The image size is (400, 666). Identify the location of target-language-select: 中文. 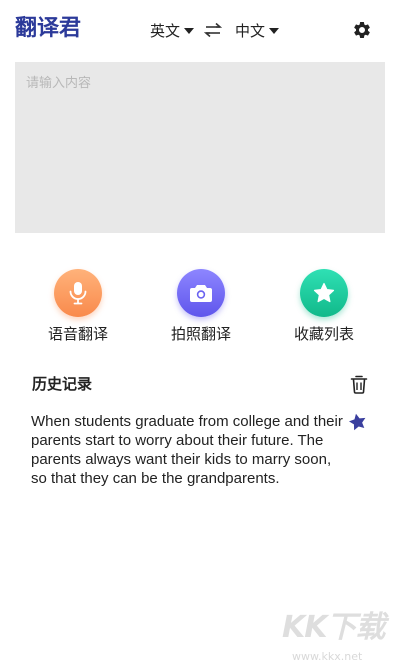
(257, 30).